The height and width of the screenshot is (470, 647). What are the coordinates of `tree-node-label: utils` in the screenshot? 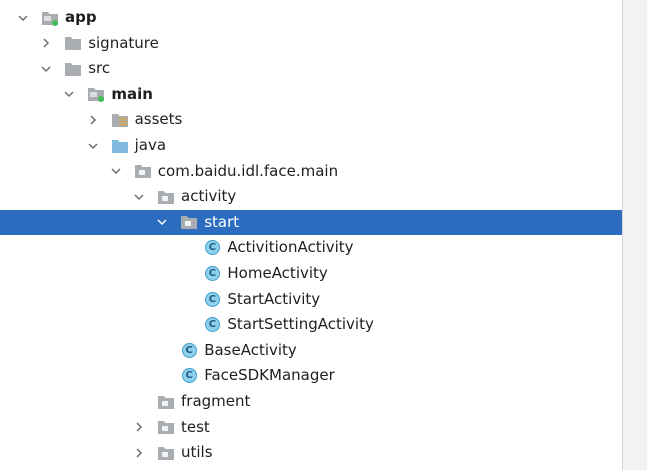 It's located at (197, 452).